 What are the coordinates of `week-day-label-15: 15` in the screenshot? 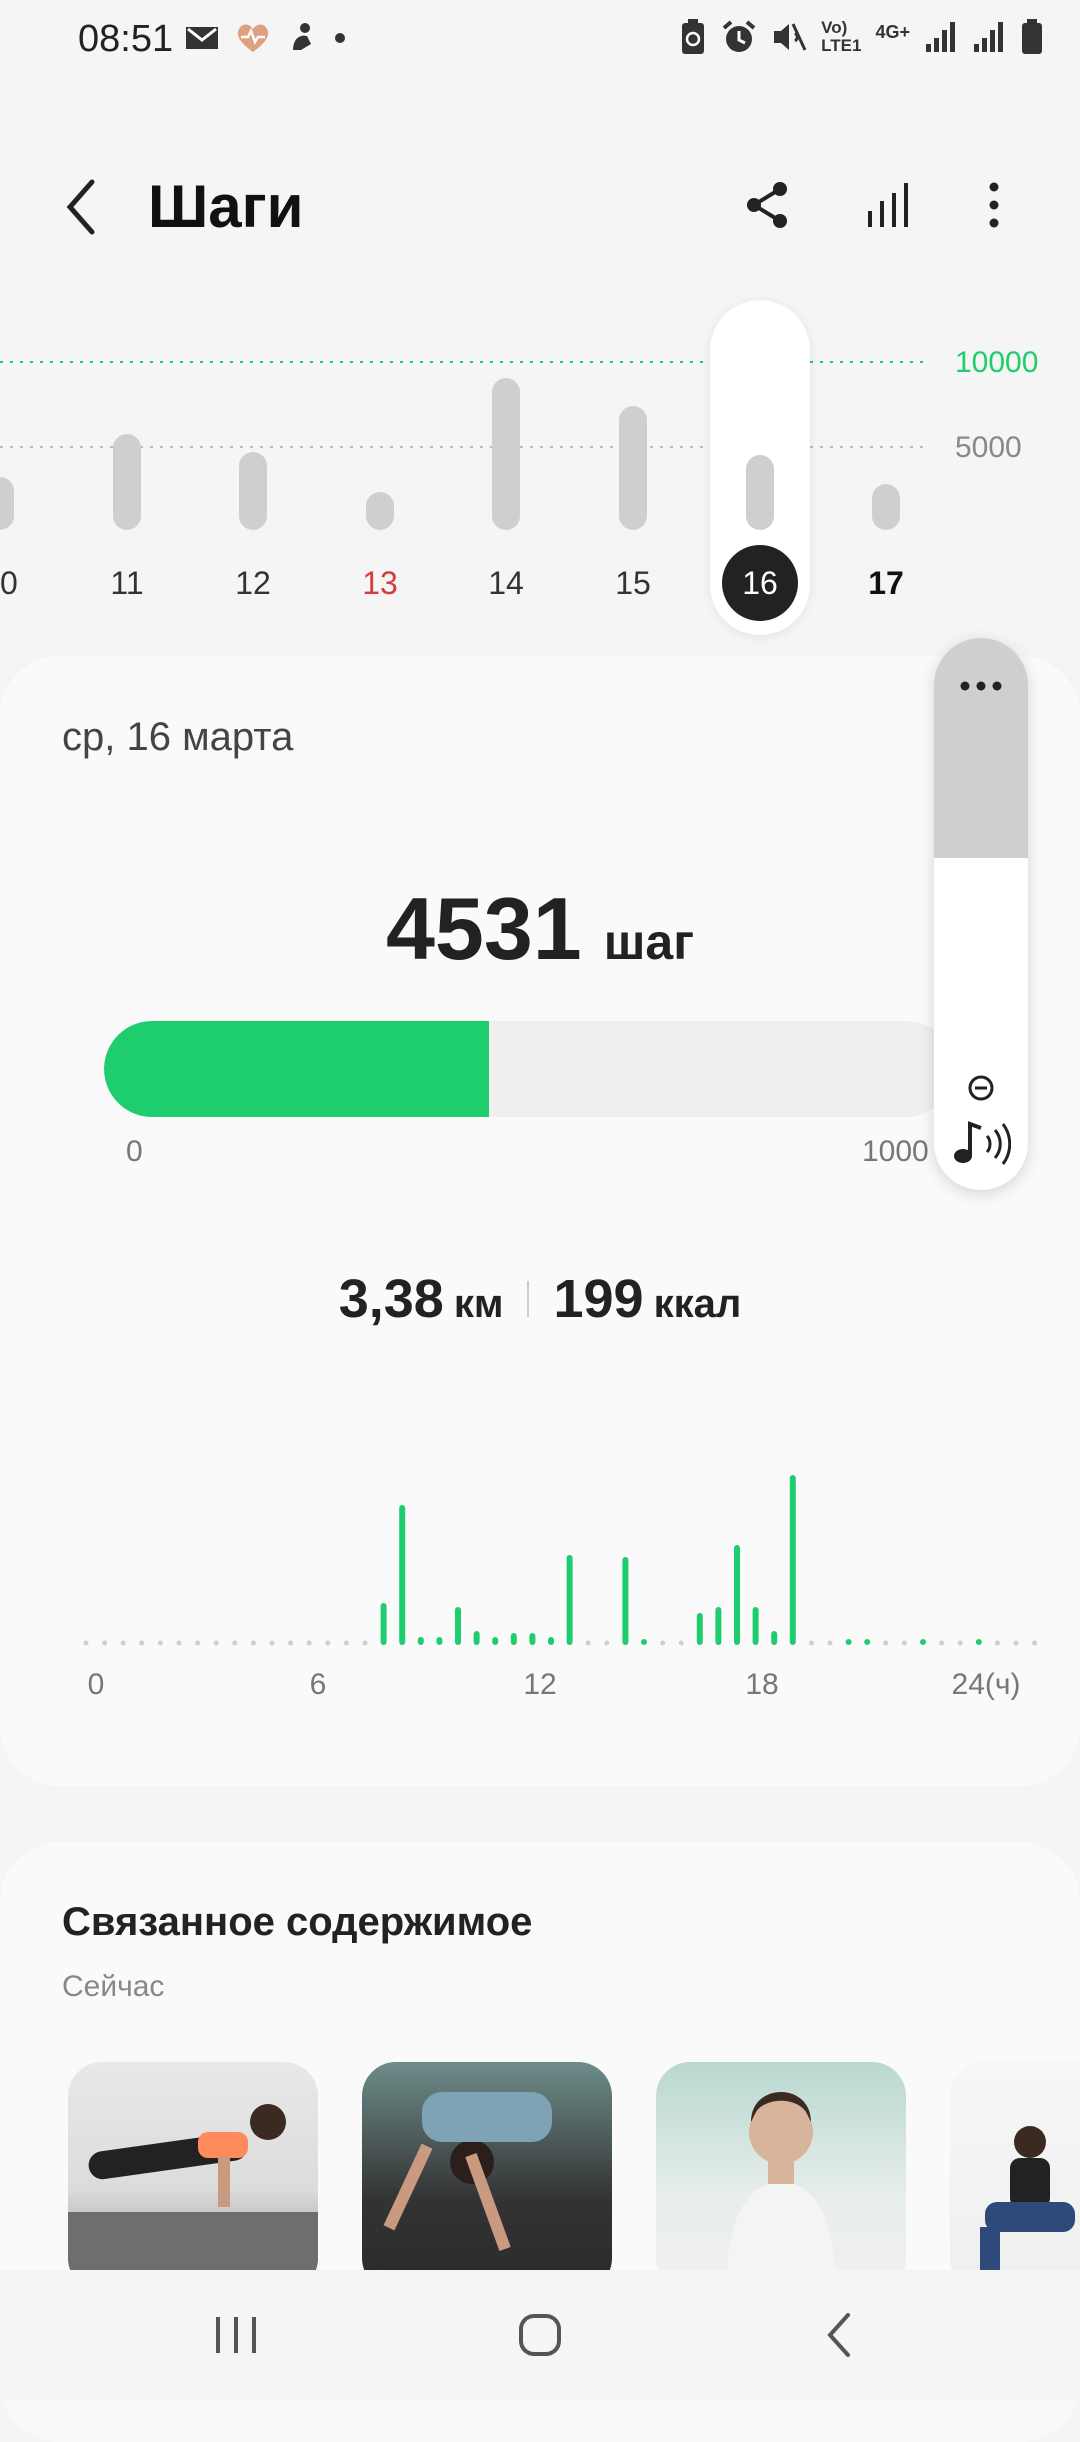 It's located at (633, 583).